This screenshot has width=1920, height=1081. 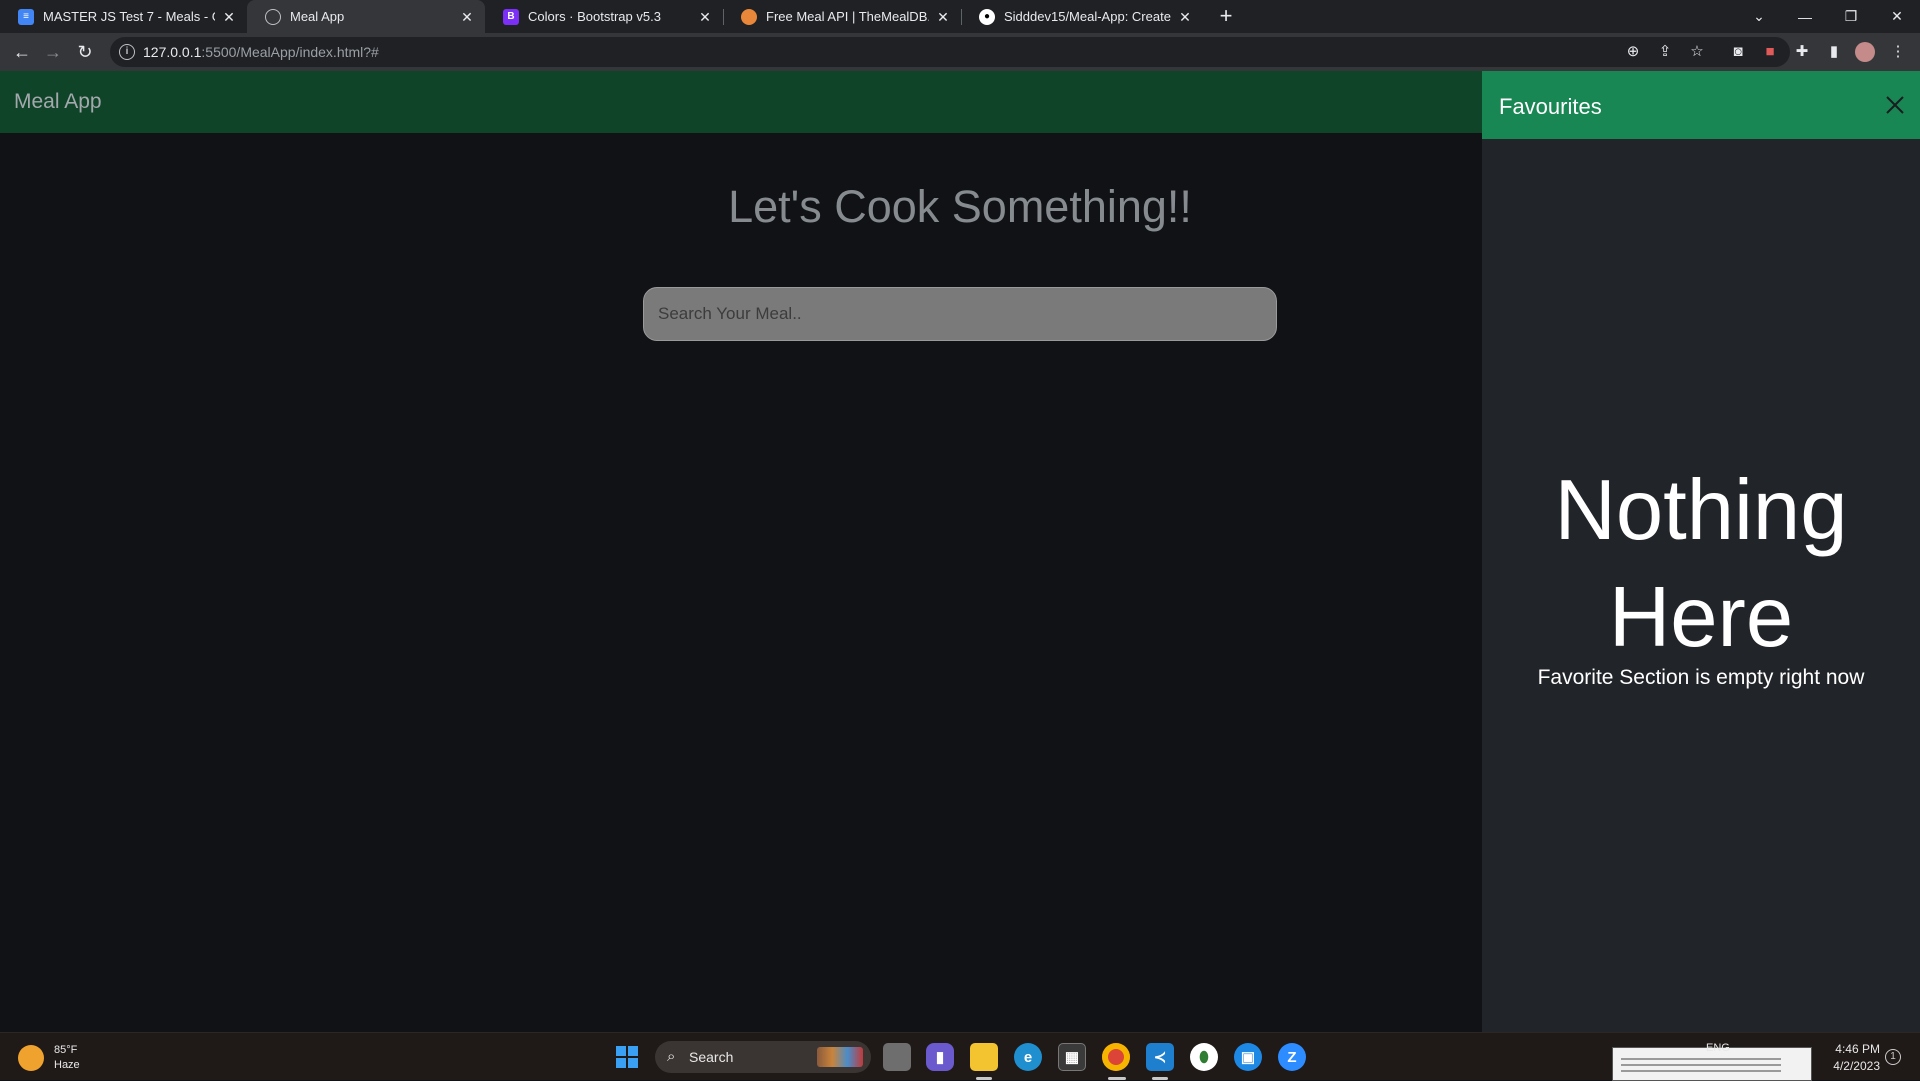 I want to click on zoom-icon: ⊕, so click(x=1633, y=52).